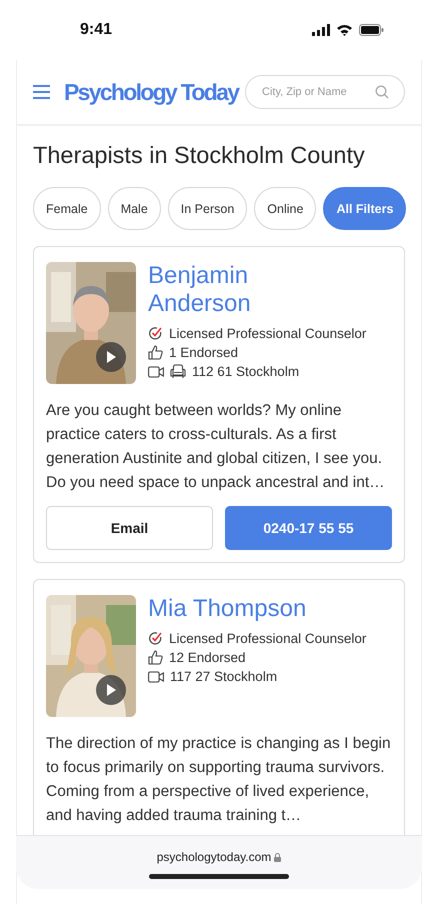 The image size is (438, 904). Describe the element at coordinates (208, 208) in the screenshot. I see `filter-chip: In Person` at that location.